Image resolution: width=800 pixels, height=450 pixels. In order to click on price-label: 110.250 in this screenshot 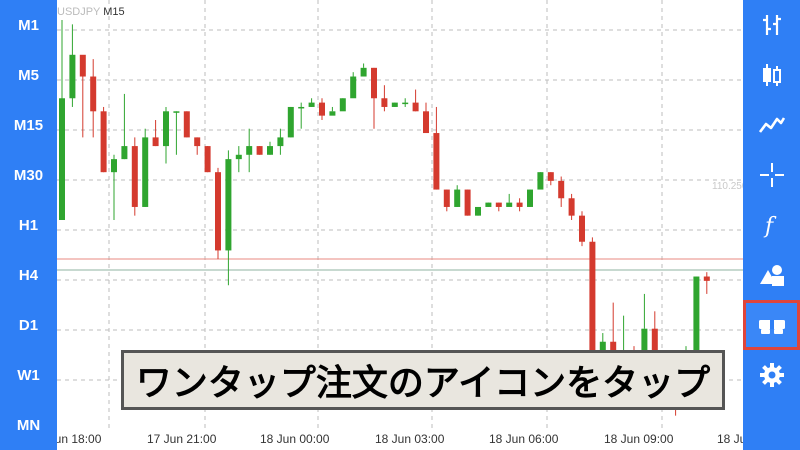, I will do `click(727, 186)`.